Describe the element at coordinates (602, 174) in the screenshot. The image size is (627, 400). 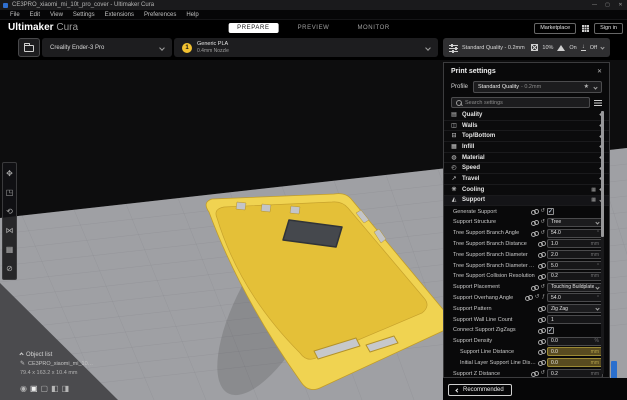
I see `scrollbar-handle` at that location.